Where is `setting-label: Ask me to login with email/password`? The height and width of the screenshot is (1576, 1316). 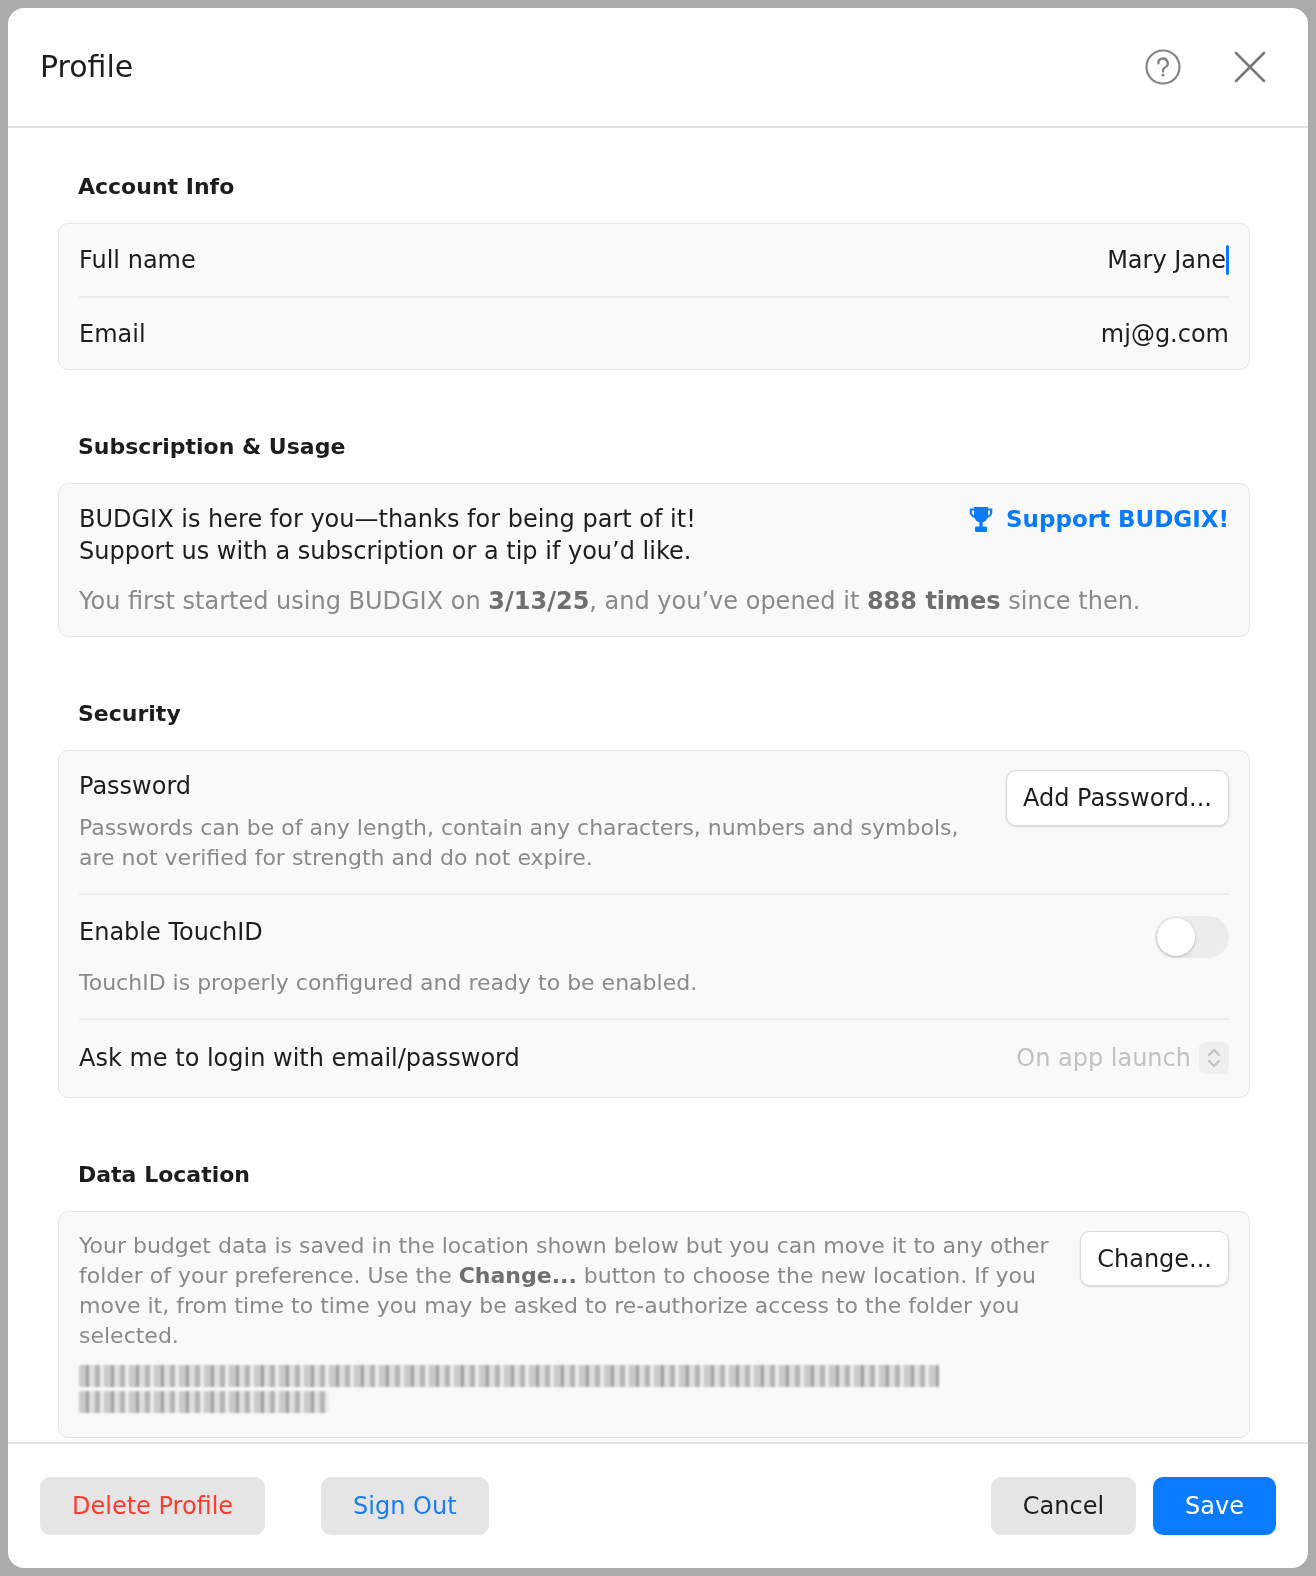
setting-label: Ask me to login with email/password is located at coordinates (299, 1058).